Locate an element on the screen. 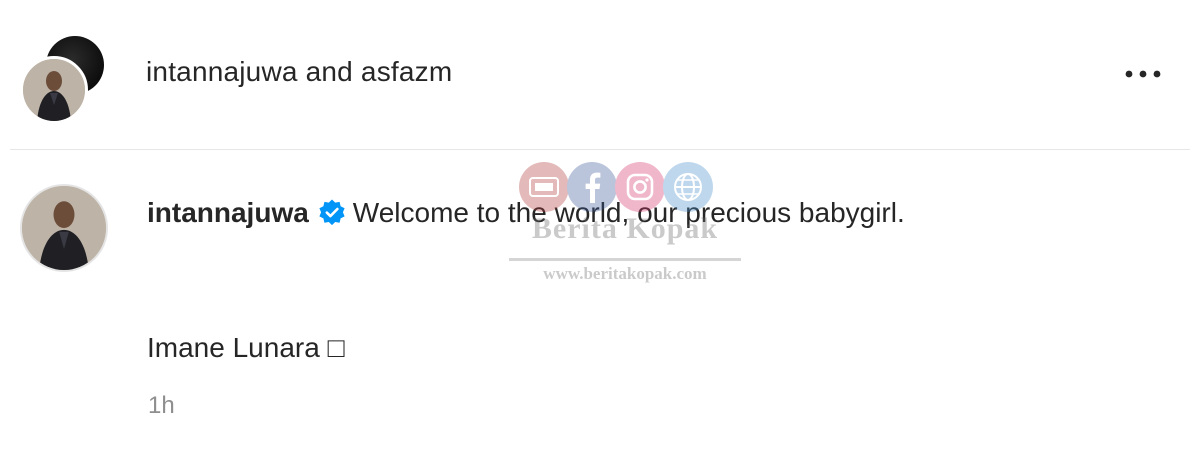  caption-avatar is located at coordinates (64, 228).